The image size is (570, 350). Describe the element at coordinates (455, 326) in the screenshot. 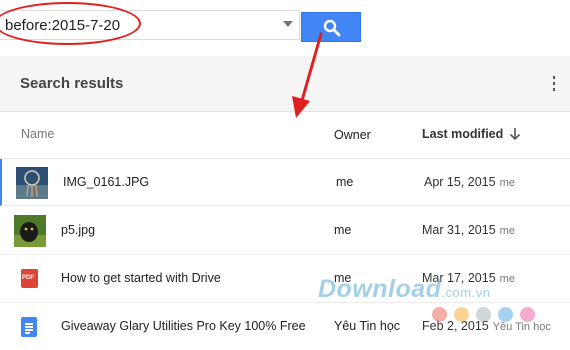

I see `modified-date: Feb 2, 2015` at that location.